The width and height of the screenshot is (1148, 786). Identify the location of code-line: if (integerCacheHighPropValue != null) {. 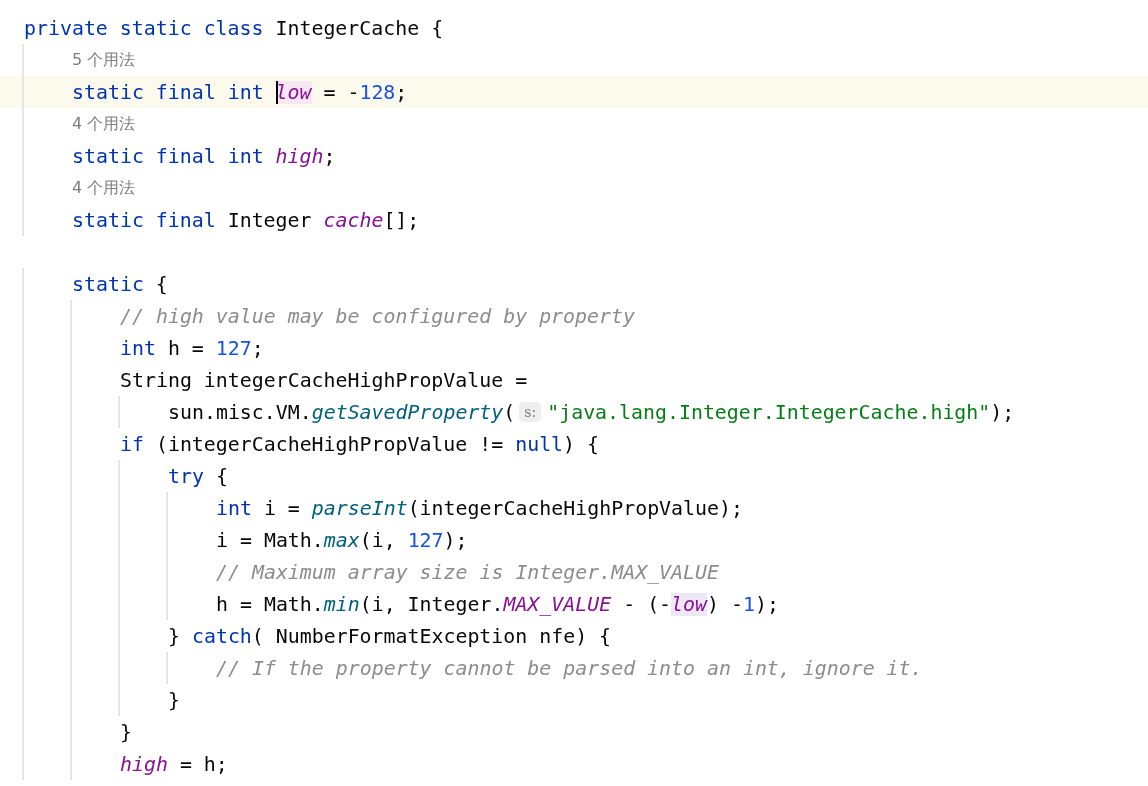
(360, 444).